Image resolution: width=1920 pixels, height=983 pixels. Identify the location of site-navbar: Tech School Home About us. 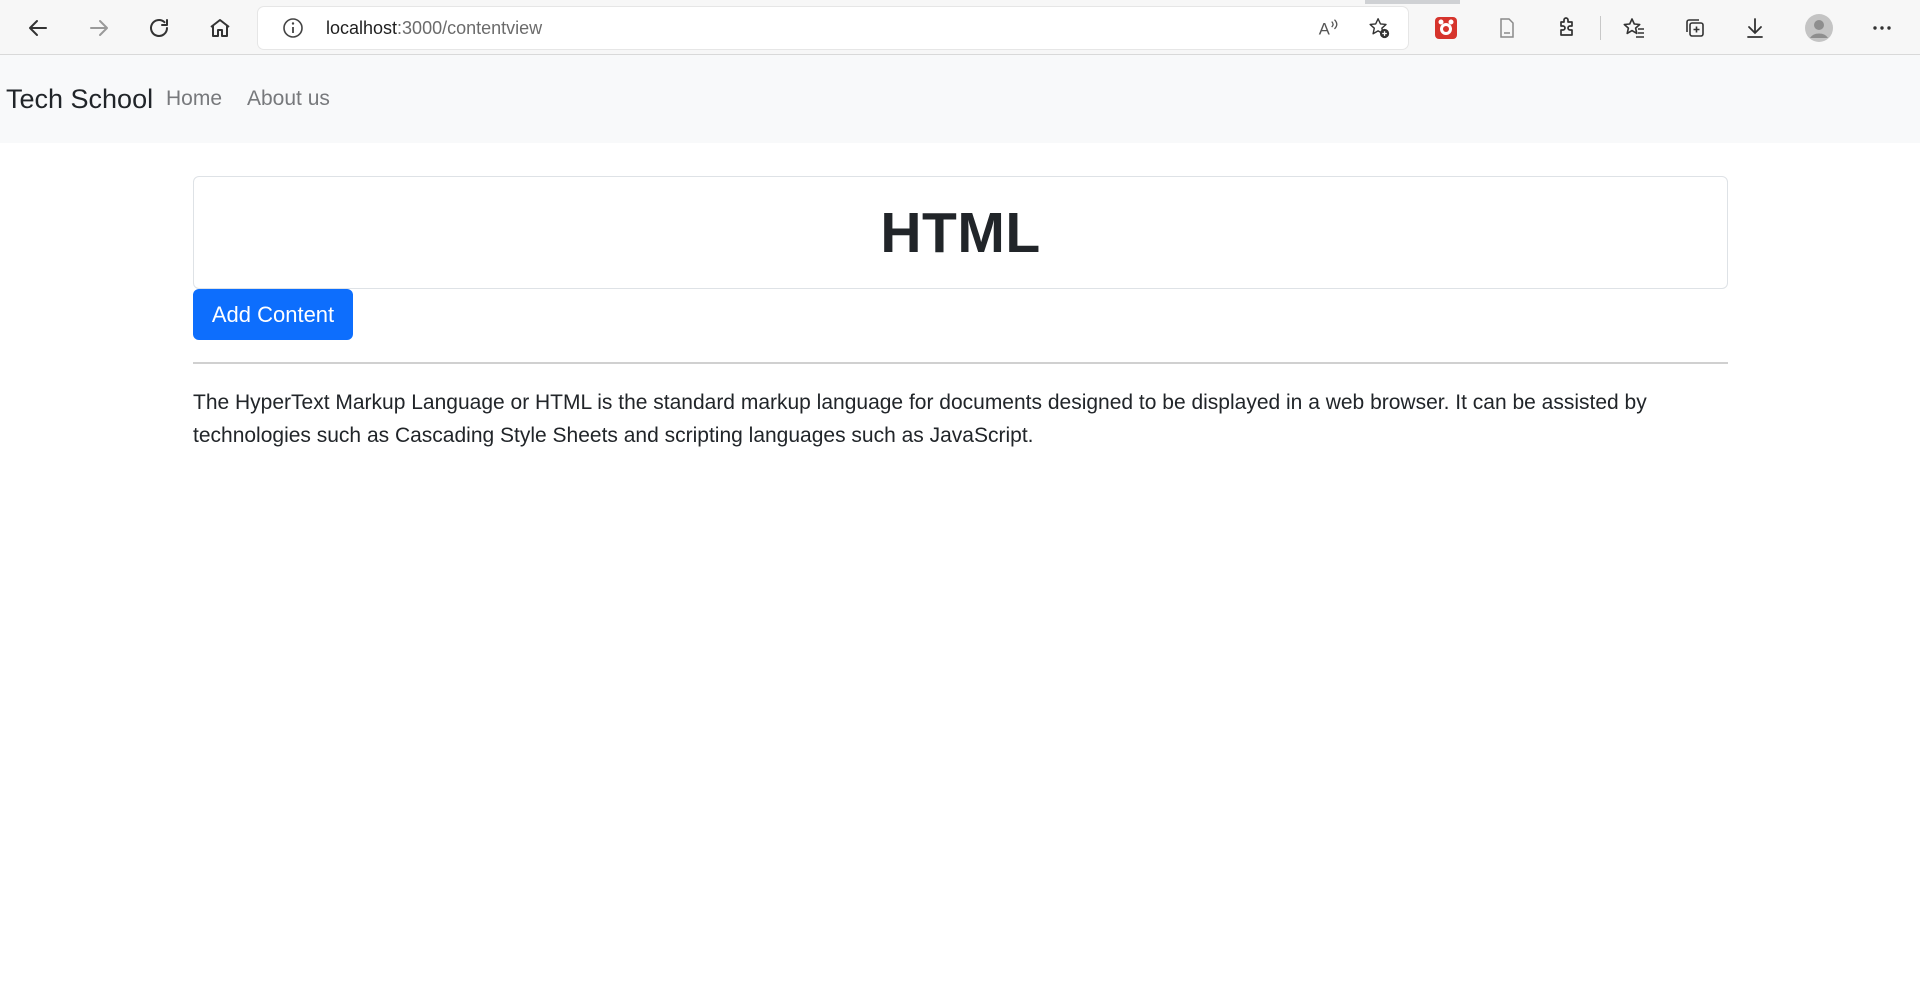
(960, 99).